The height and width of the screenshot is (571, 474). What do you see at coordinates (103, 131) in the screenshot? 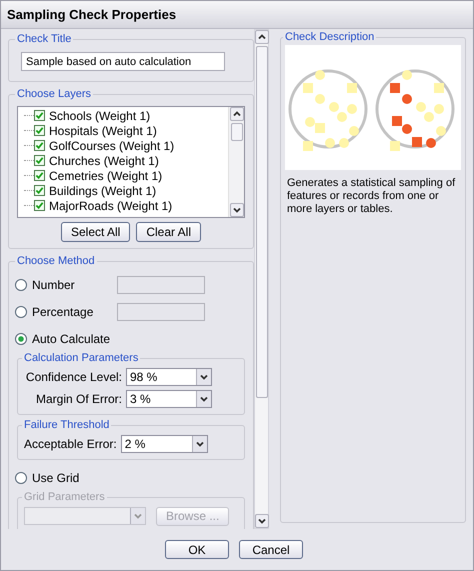
I see `layer-name: Hospitals (Weight 1)` at bounding box center [103, 131].